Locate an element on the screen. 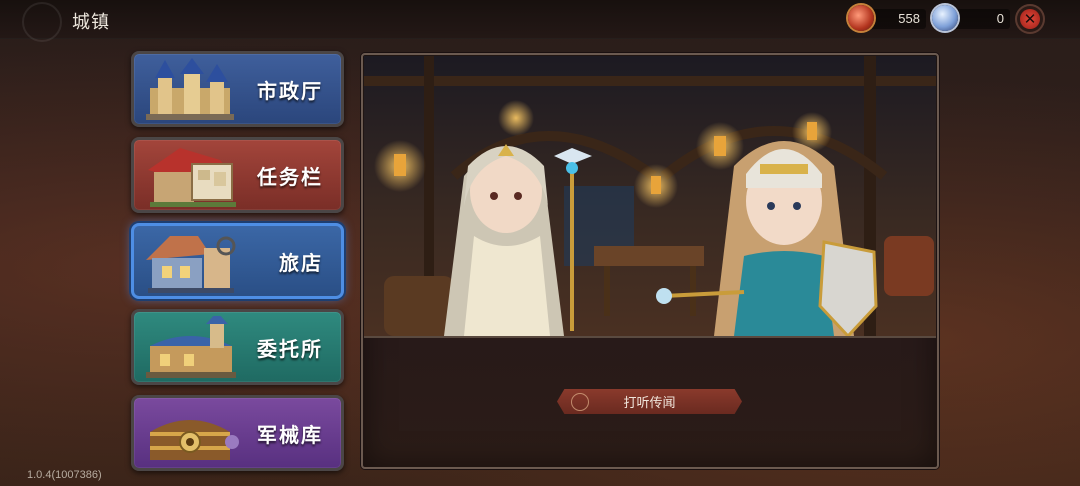 This screenshot has height=486, width=1080. top-bar: 城镇 558 0 ✕ is located at coordinates (540, 21).